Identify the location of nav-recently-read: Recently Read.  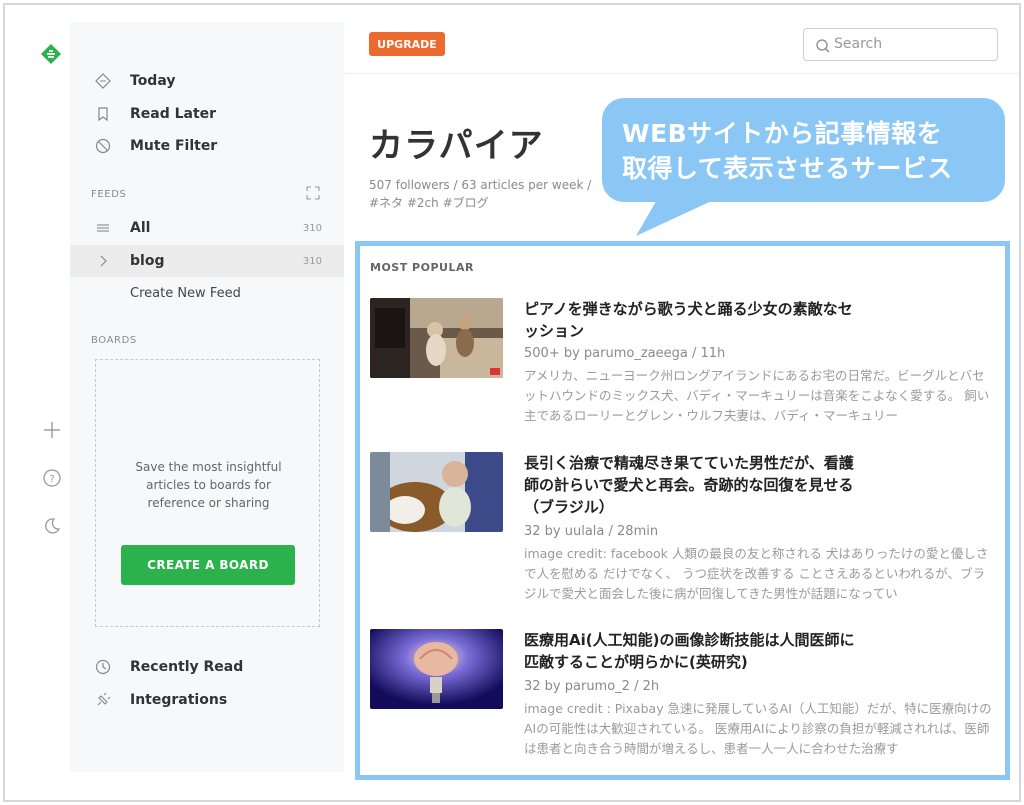
(207, 667).